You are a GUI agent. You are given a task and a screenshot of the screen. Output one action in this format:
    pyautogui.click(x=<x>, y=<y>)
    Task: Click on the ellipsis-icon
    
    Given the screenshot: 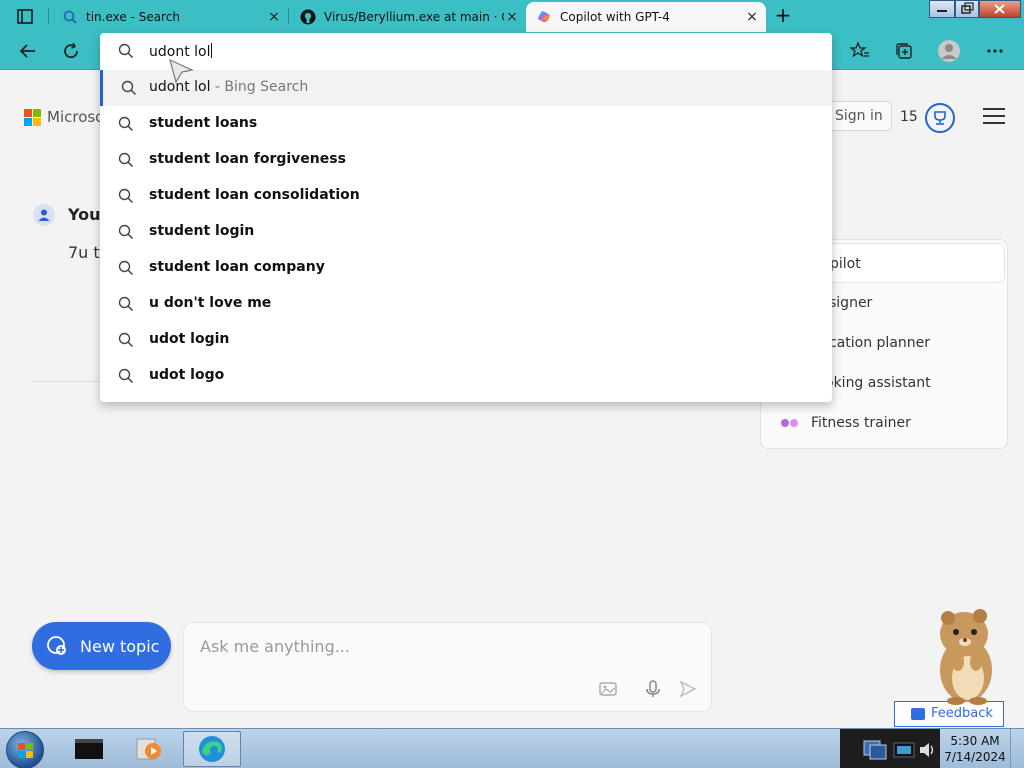 What is the action you would take?
    pyautogui.click(x=995, y=51)
    